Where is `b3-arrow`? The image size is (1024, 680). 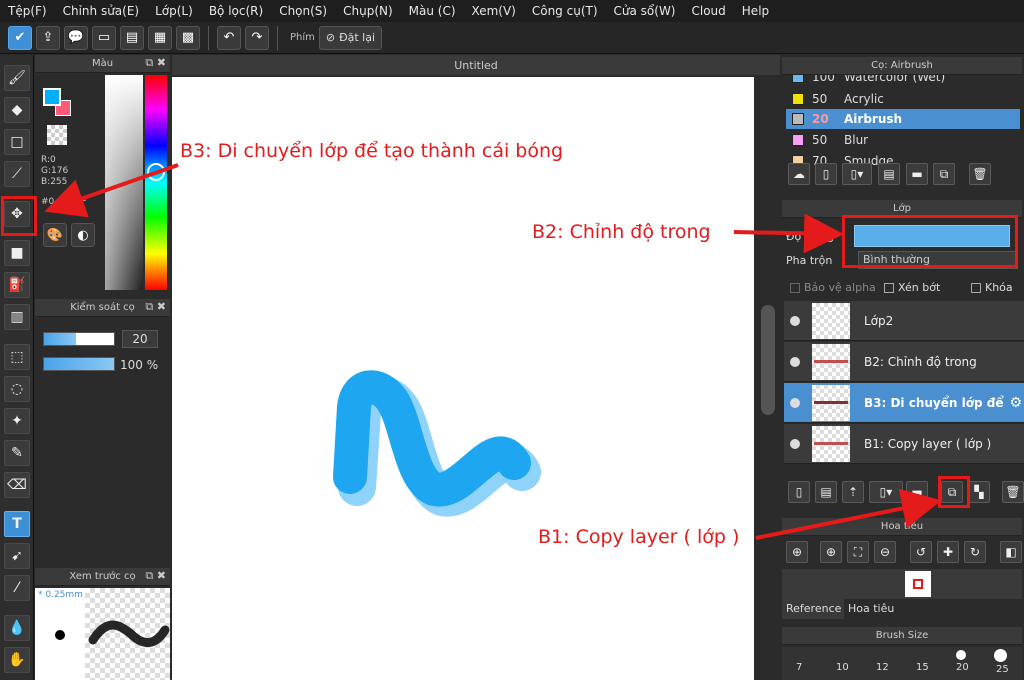 b3-arrow is located at coordinates (111, 190).